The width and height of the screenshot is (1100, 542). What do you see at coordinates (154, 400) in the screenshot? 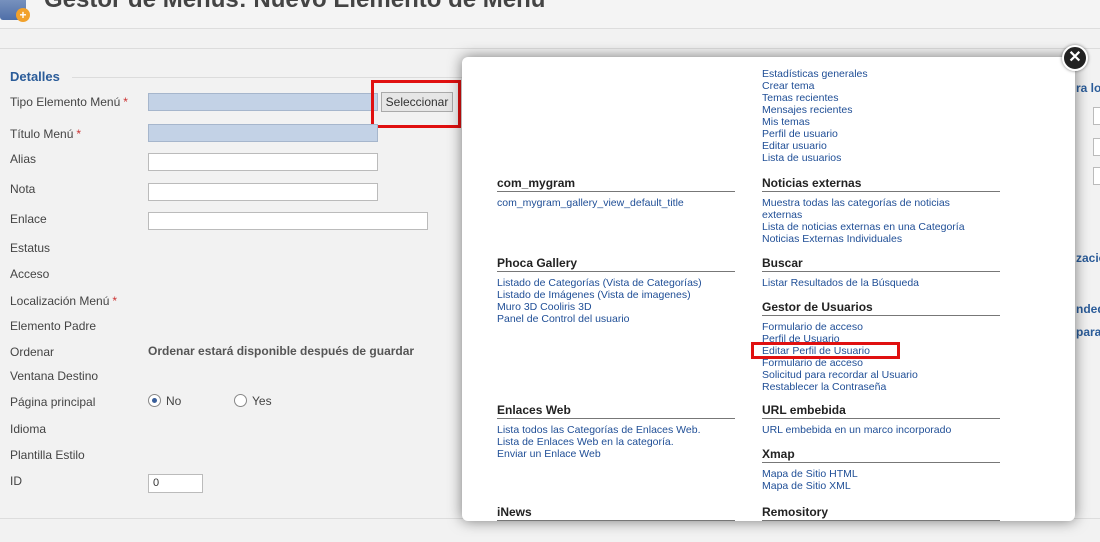
I see `radio-checked-icon` at bounding box center [154, 400].